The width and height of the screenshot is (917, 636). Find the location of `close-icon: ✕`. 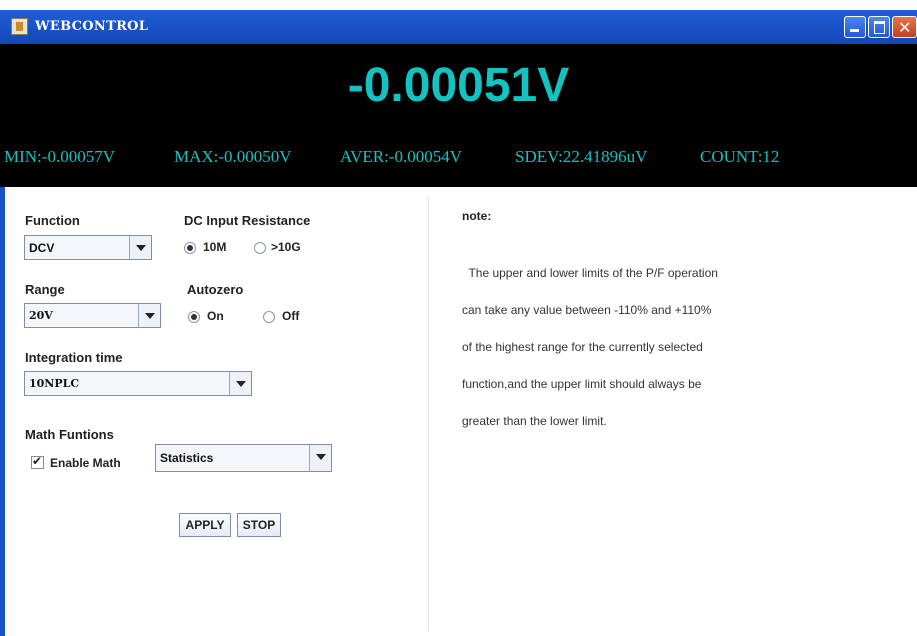

close-icon: ✕ is located at coordinates (905, 27).